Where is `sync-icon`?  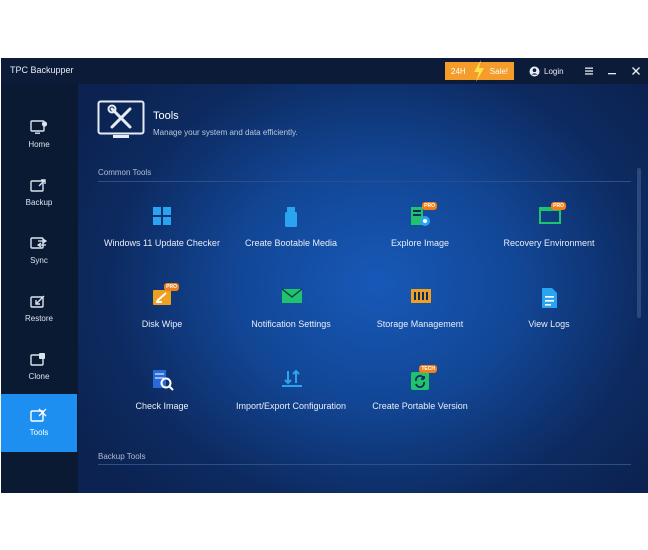 sync-icon is located at coordinates (39, 243).